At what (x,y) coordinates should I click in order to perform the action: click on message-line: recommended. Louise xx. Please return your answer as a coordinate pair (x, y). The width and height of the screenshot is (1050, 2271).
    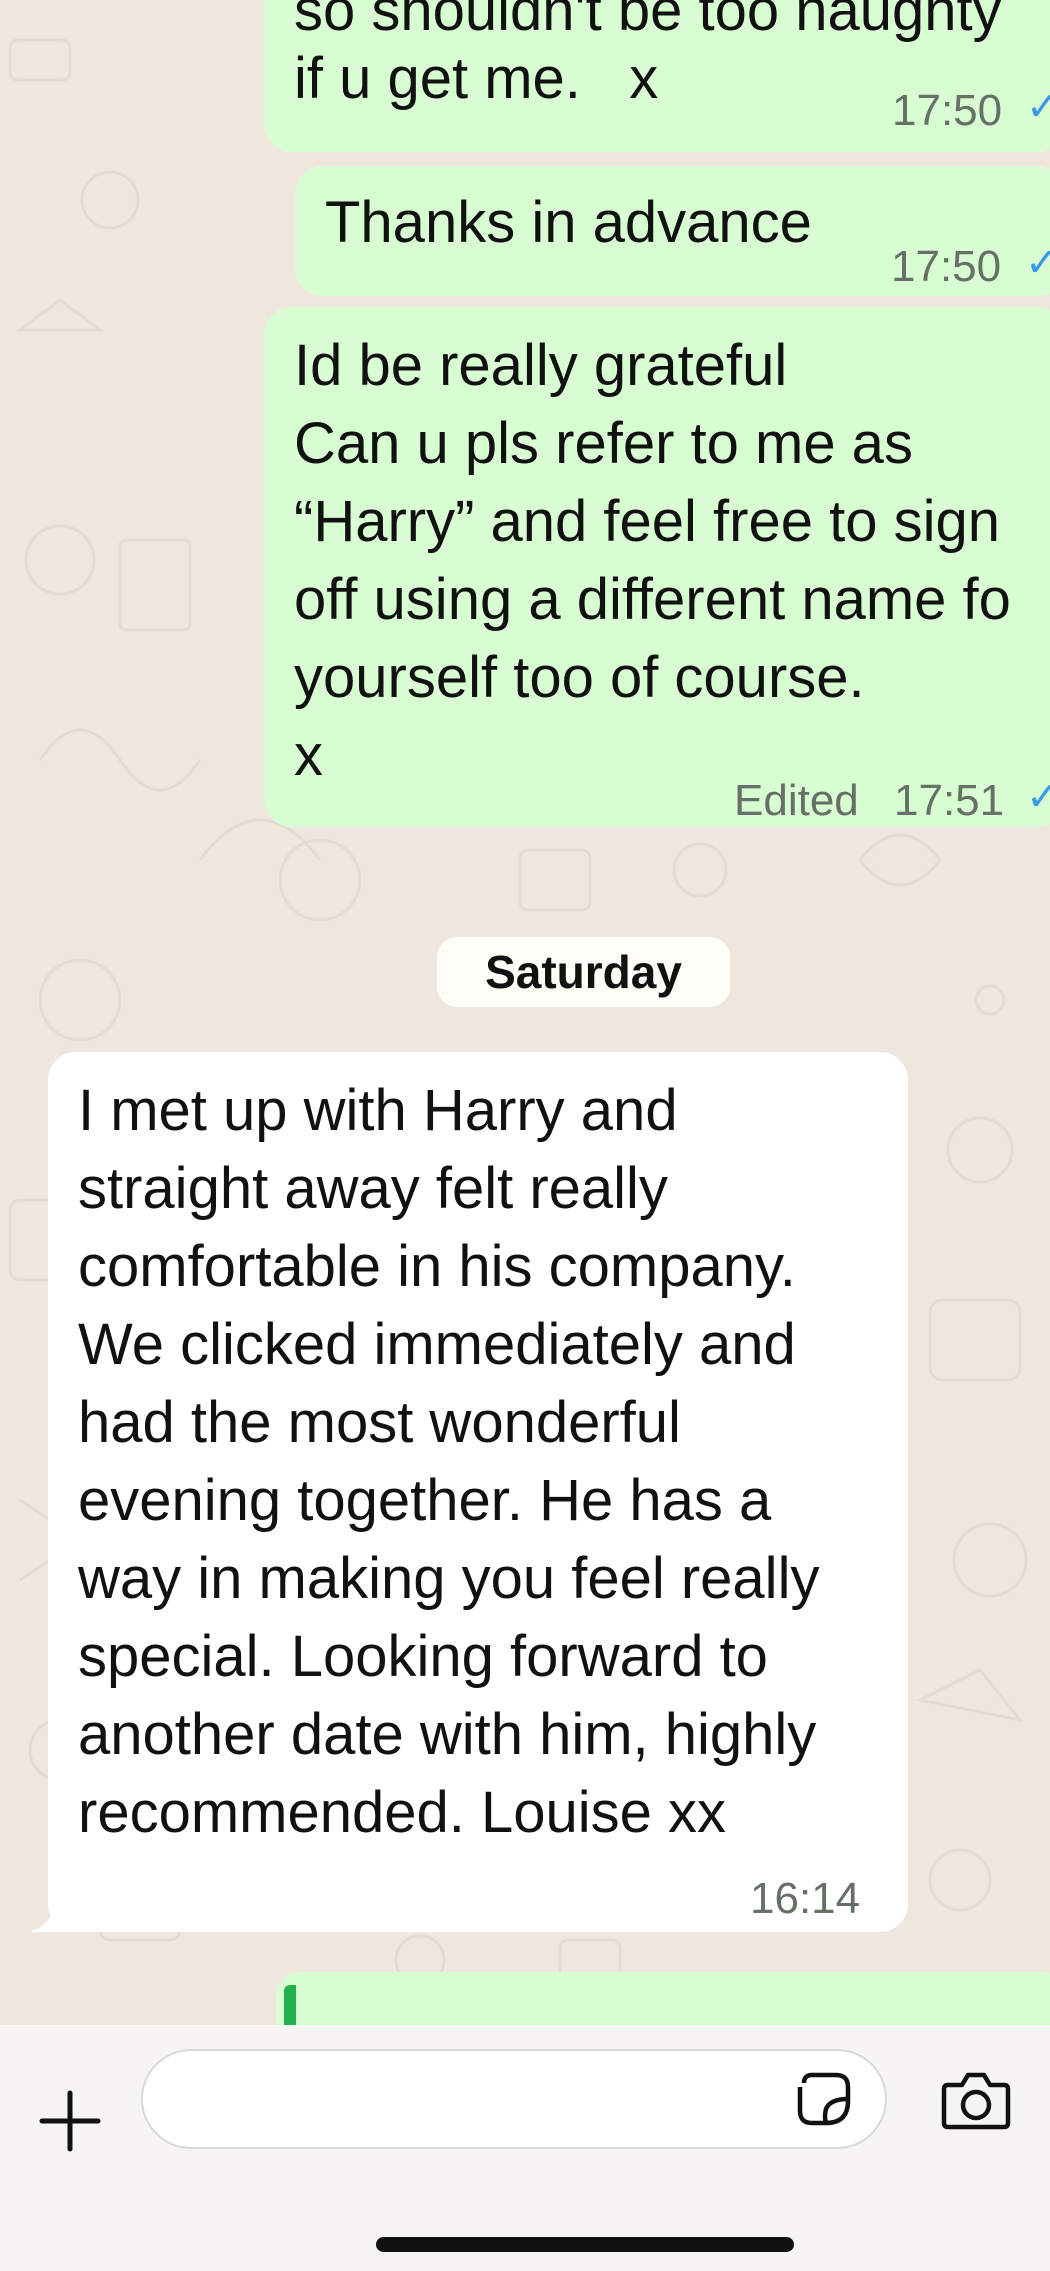
    Looking at the image, I should click on (402, 1812).